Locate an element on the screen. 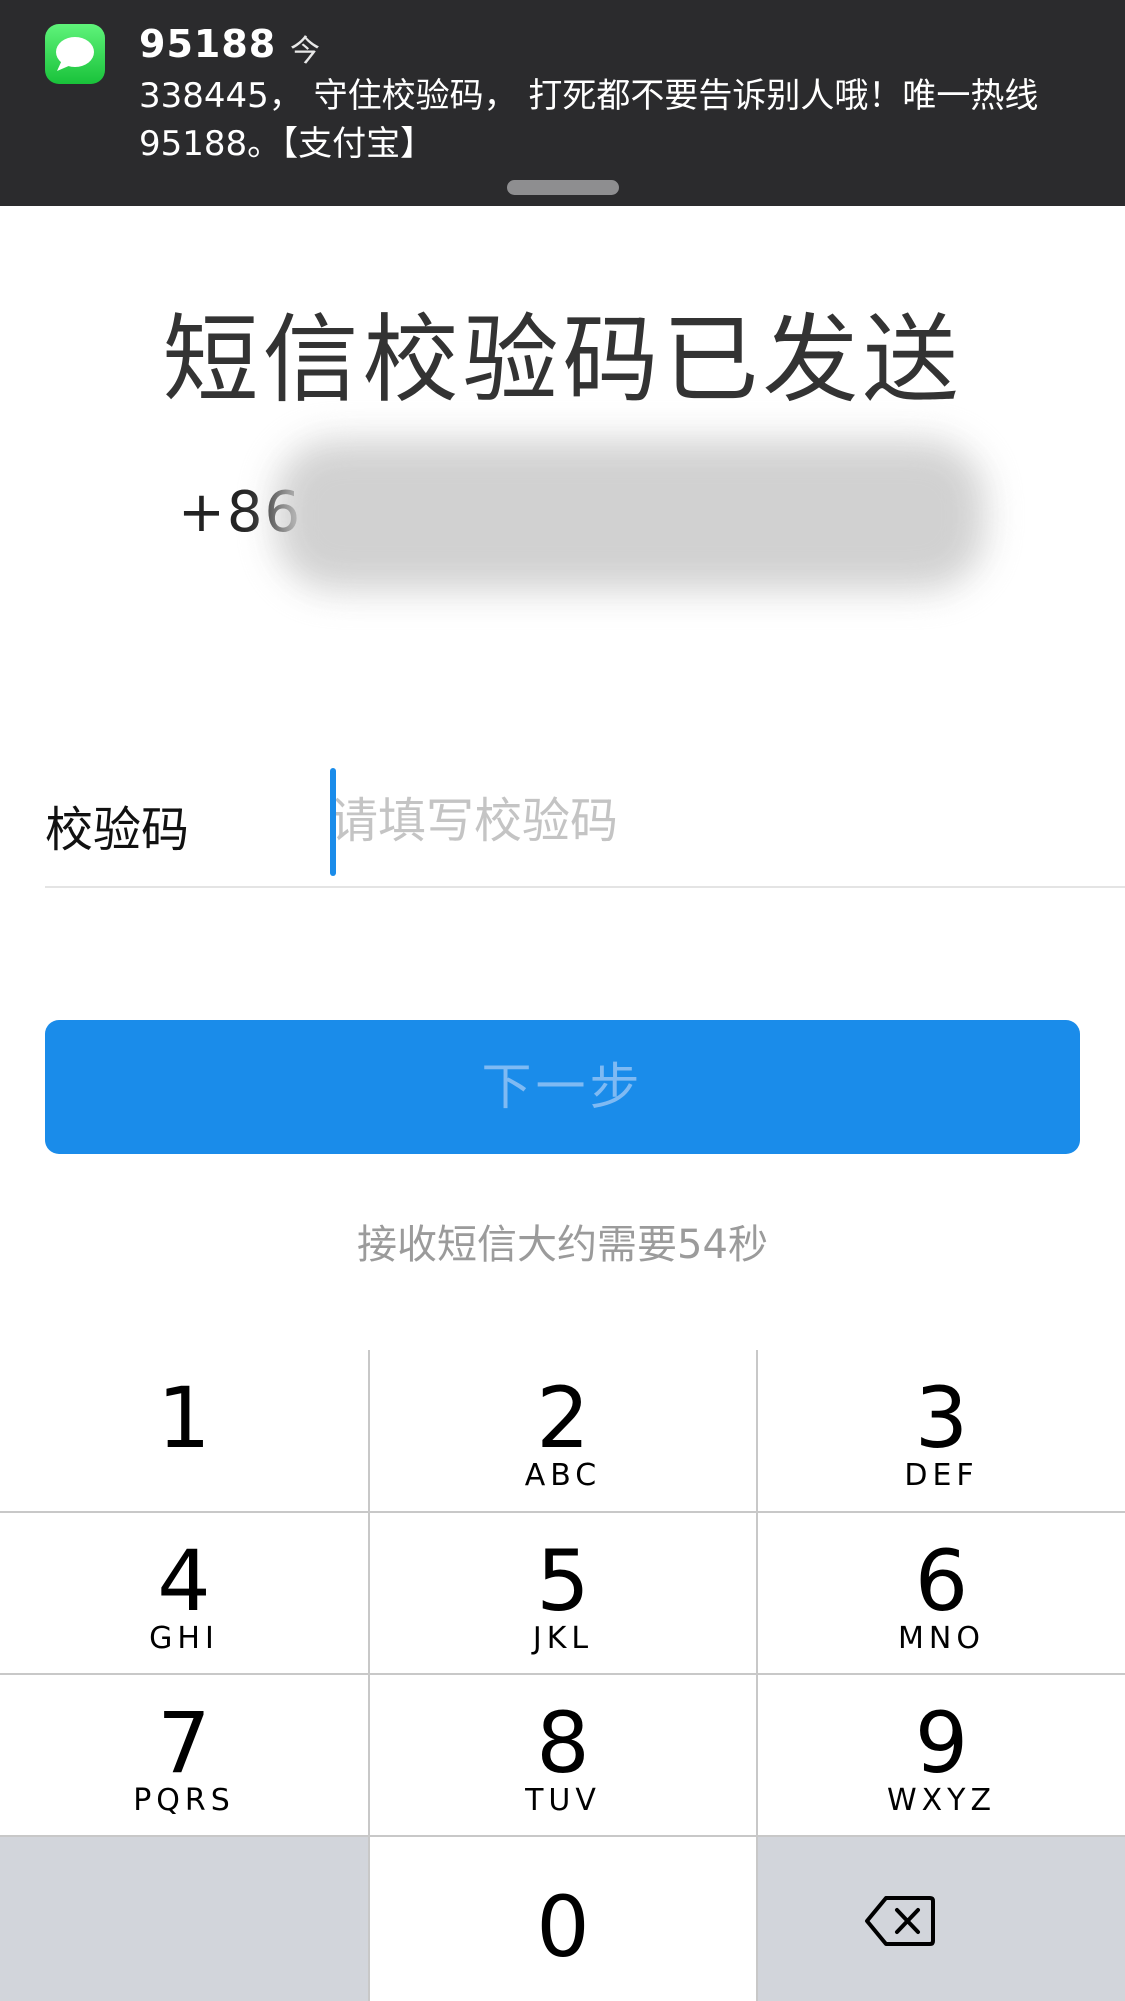 The width and height of the screenshot is (1125, 2001). backspace-key is located at coordinates (941, 1919).